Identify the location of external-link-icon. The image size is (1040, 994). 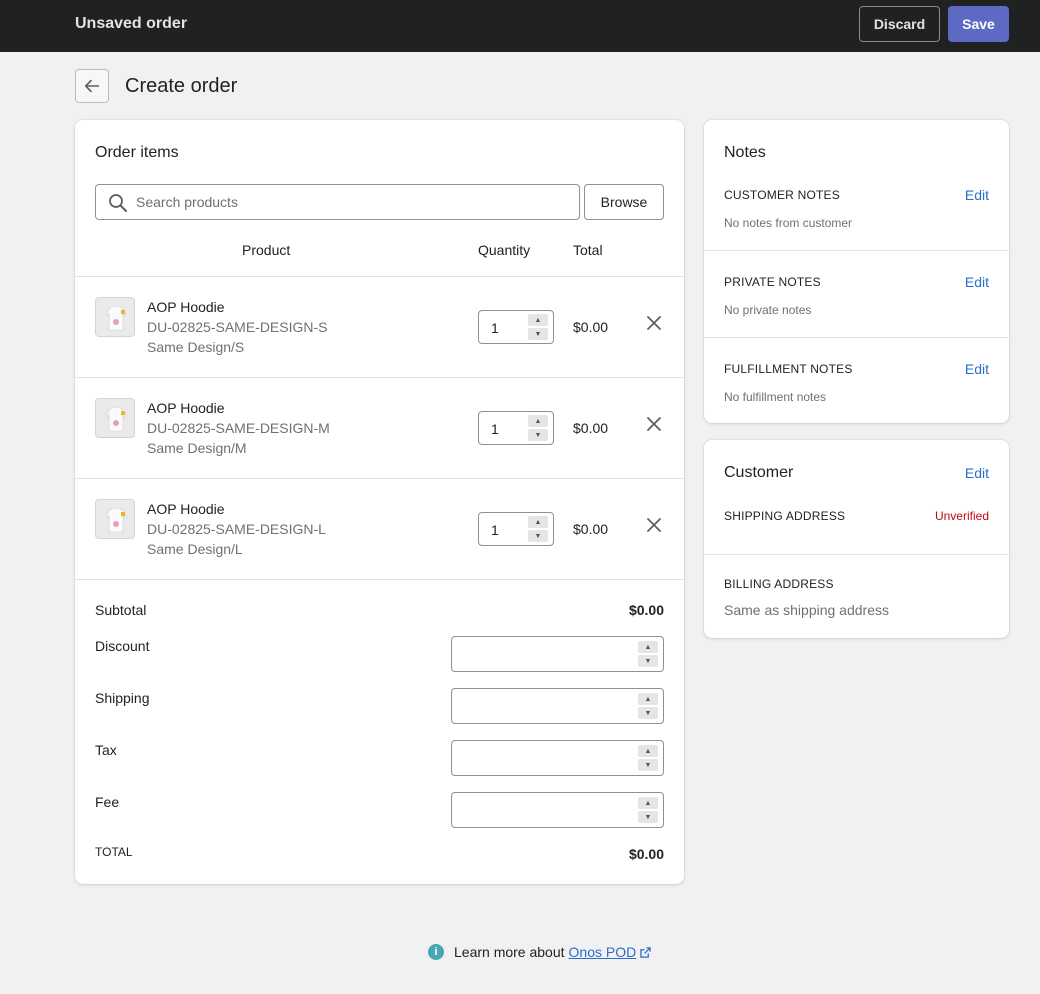
(645, 952).